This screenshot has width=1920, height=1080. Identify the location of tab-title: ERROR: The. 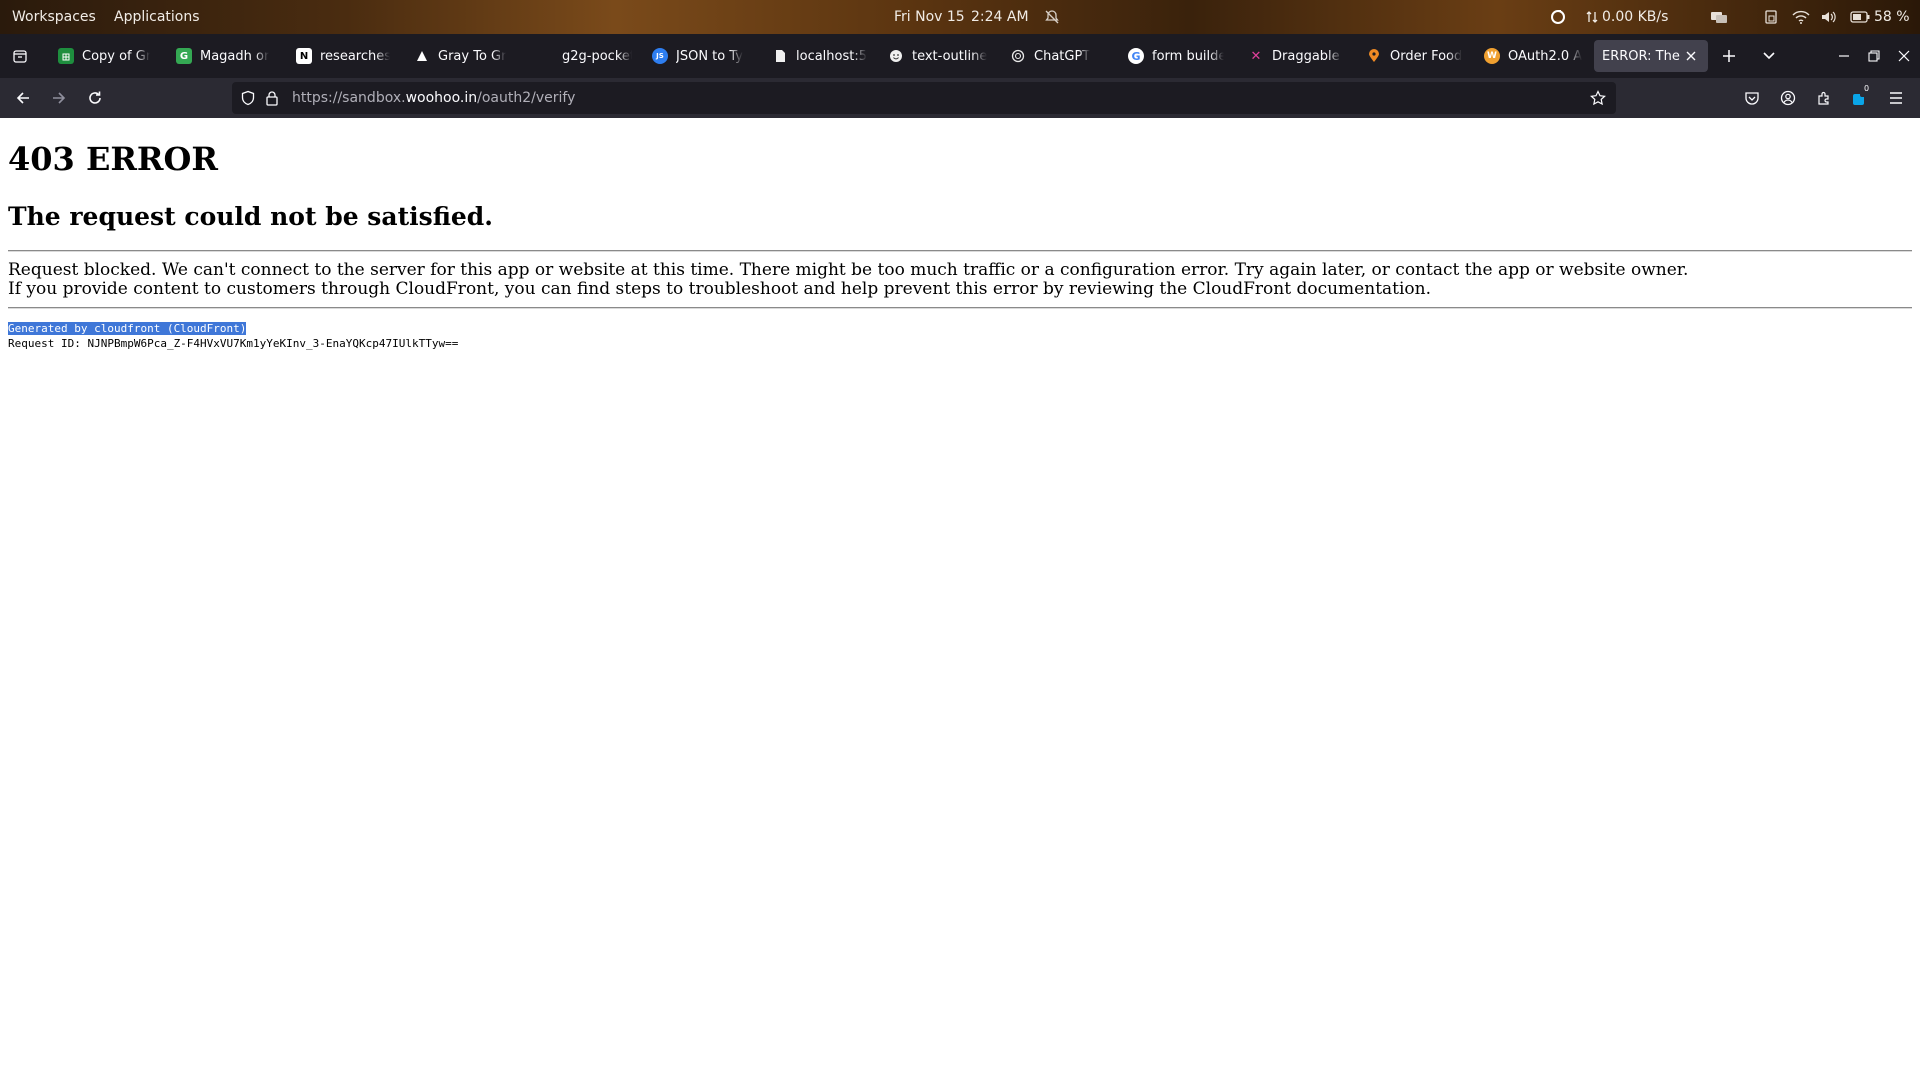
(1641, 56).